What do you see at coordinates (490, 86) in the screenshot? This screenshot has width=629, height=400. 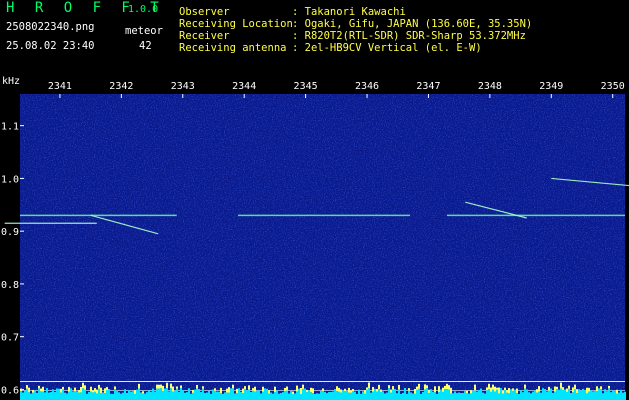 I see `x-tick-label: 2348` at bounding box center [490, 86].